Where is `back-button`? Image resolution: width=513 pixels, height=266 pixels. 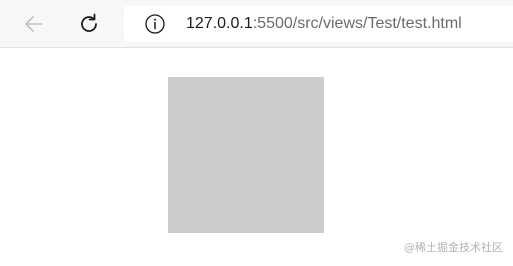 back-button is located at coordinates (34, 24).